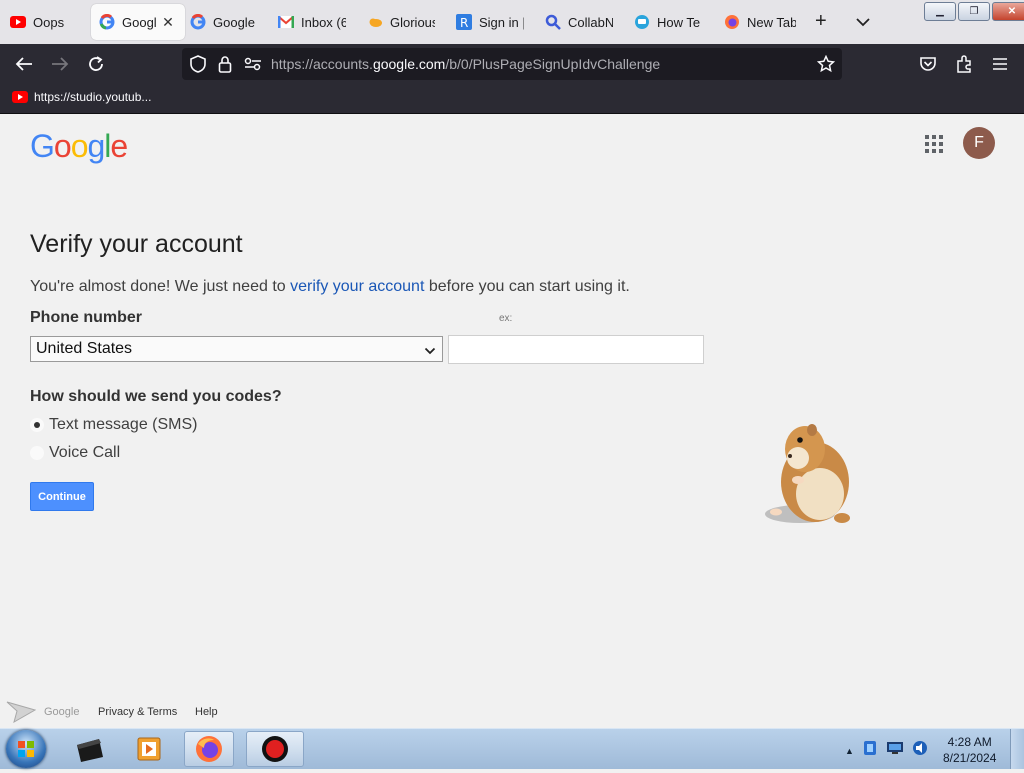 The image size is (1024, 773). I want to click on country-select: United States, so click(236, 349).